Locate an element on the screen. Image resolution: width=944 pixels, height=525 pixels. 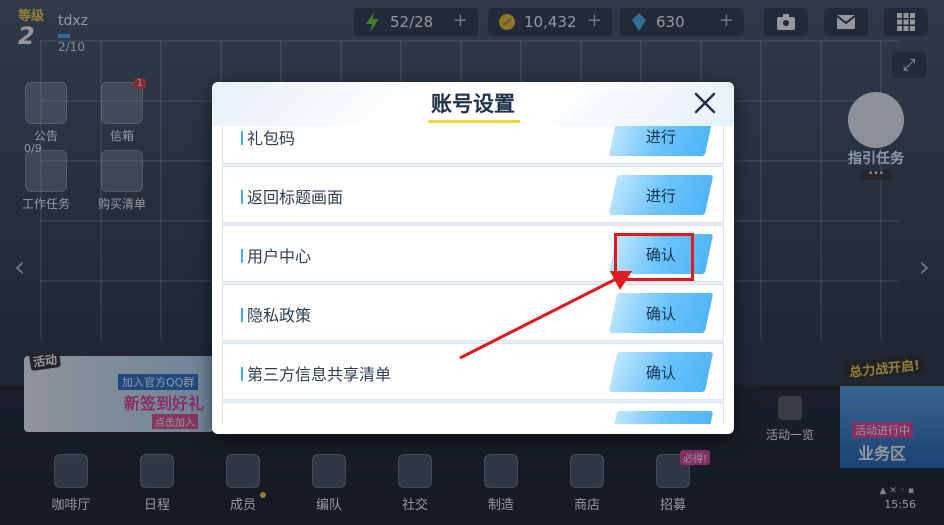
privacy-policy-confirm-button: 确认 is located at coordinates (661, 313).